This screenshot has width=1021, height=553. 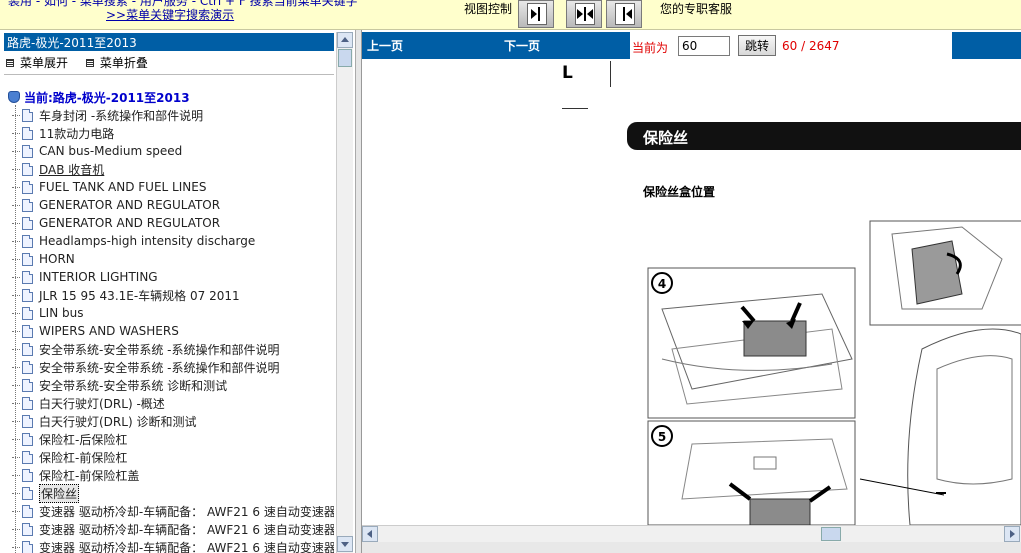 What do you see at coordinates (123, 63) in the screenshot?
I see `menu-collapse-label: 菜单折叠` at bounding box center [123, 63].